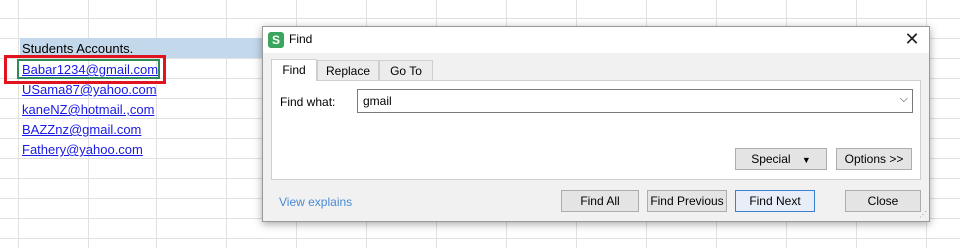 This screenshot has height=248, width=960. I want to click on view-explains-link: View explains, so click(315, 202).